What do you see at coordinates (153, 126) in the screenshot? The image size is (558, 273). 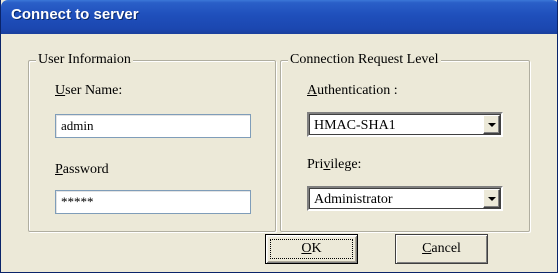 I see `username-field: admin` at bounding box center [153, 126].